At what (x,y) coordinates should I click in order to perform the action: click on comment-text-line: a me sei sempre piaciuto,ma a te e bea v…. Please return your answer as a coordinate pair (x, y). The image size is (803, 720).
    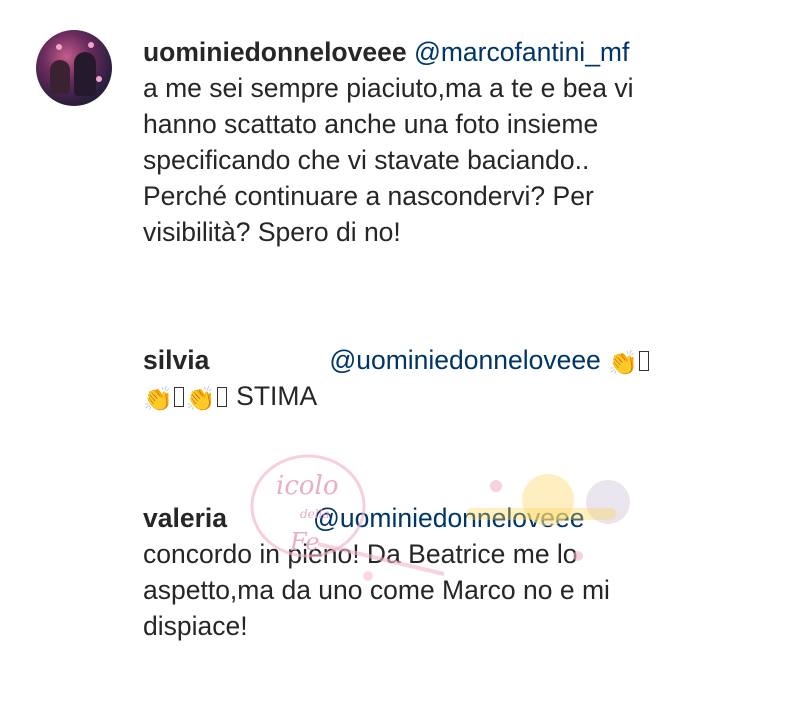
    Looking at the image, I should click on (388, 88).